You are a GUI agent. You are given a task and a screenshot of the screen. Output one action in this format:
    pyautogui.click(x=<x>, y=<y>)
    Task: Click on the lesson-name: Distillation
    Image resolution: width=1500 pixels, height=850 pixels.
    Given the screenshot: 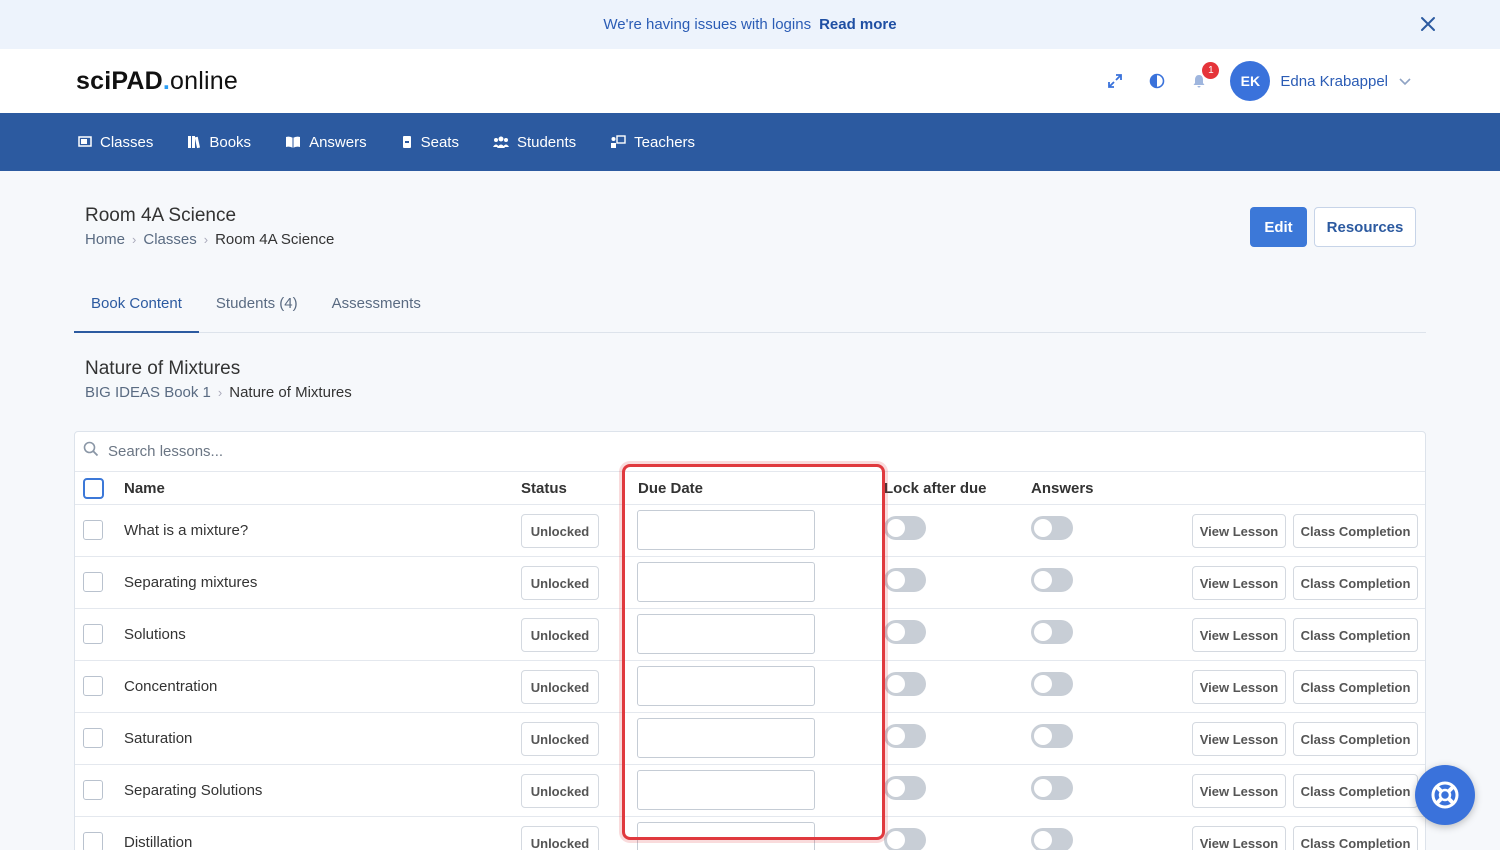 What is the action you would take?
    pyautogui.click(x=158, y=842)
    